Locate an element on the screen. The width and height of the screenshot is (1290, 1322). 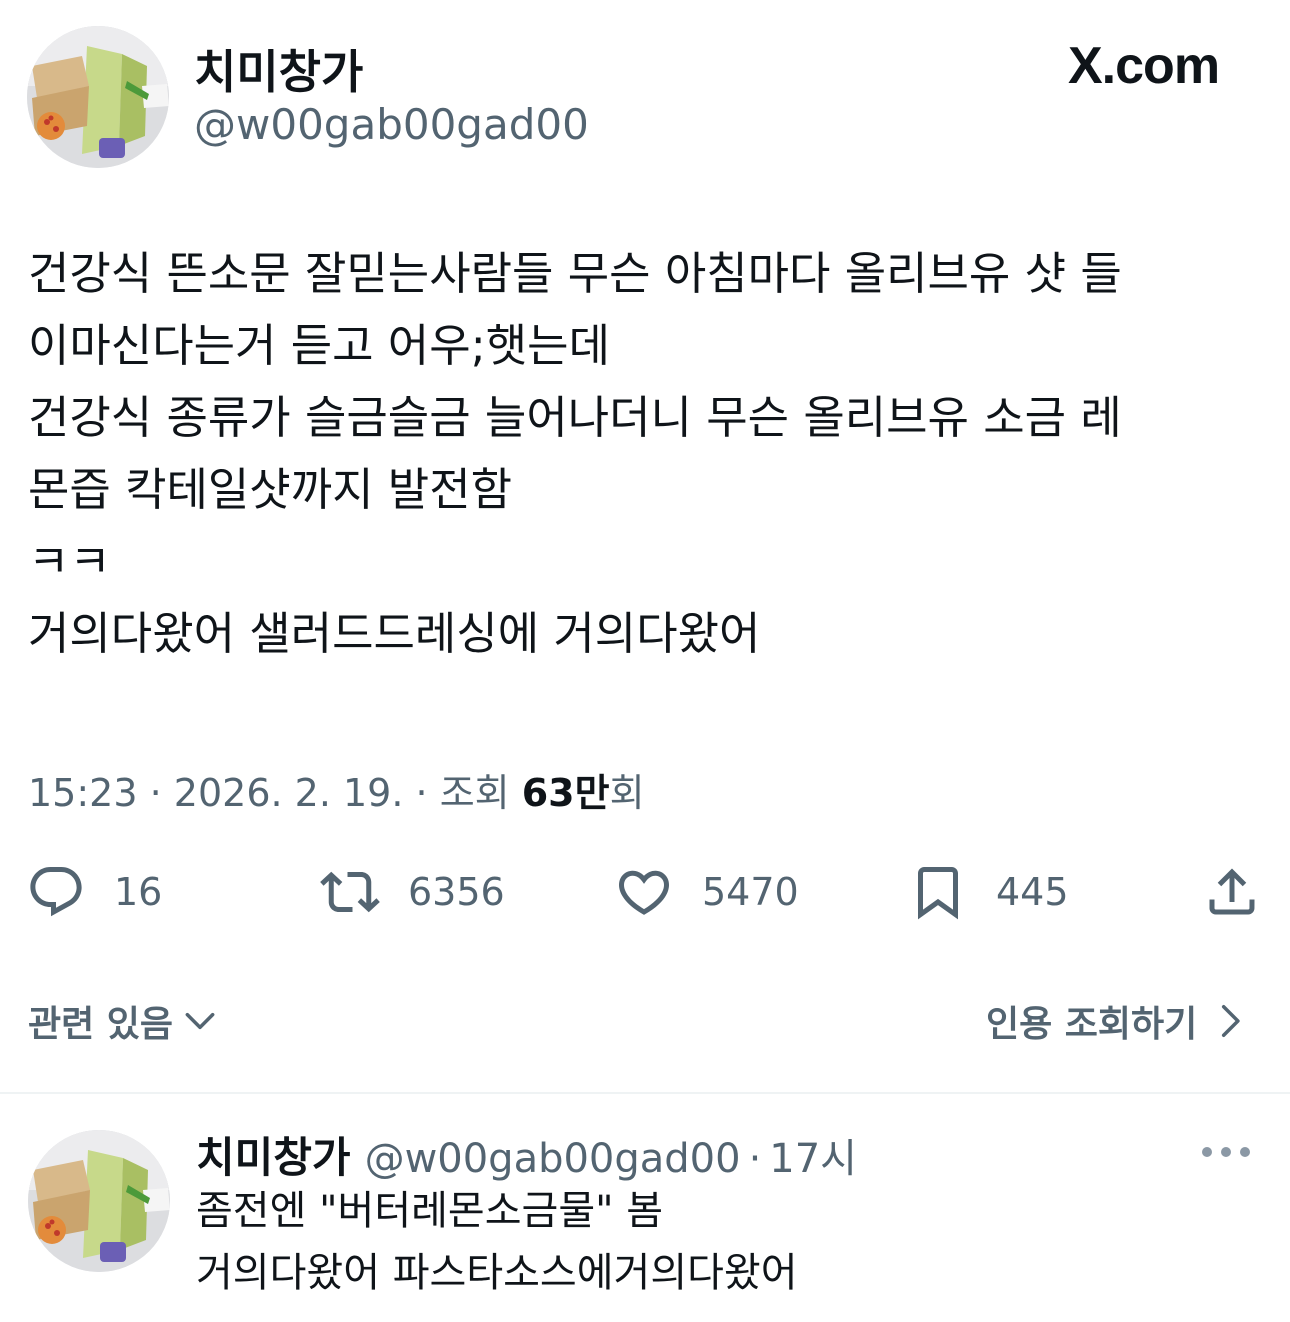
tweet-line: 이마신다는거 듣고 어우;햇는데 is located at coordinates (319, 345).